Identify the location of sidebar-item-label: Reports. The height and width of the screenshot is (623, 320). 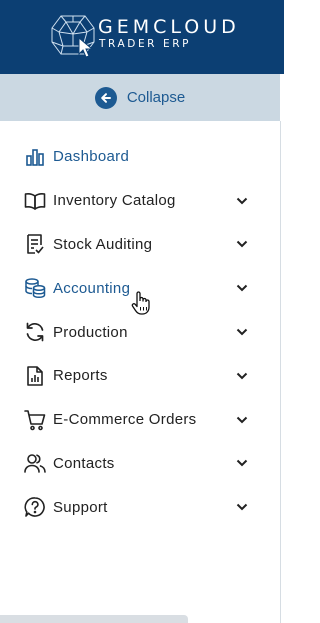
(80, 376).